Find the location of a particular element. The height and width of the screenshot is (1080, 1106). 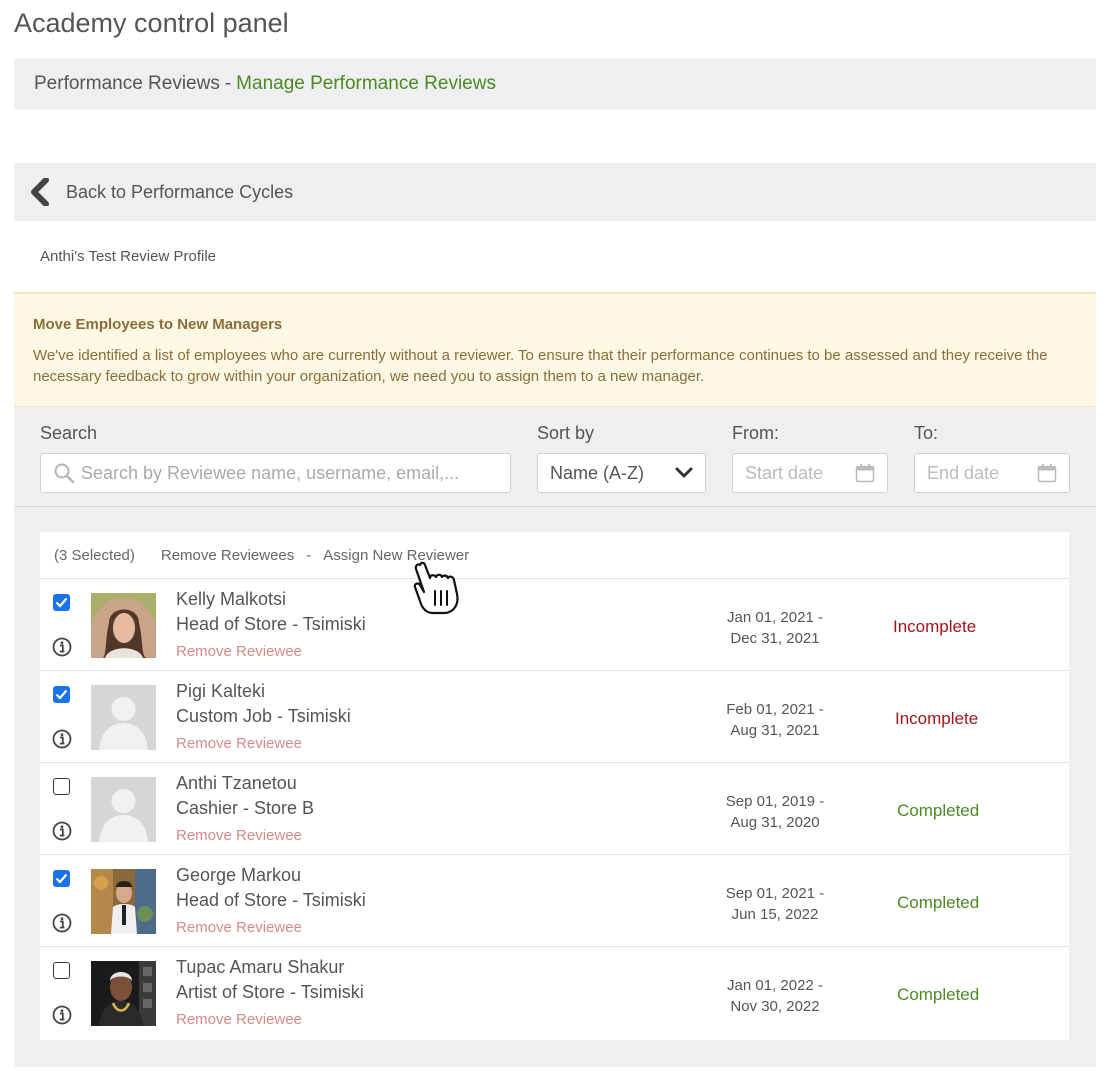

reviewee-name: George Markou is located at coordinates (239, 875).